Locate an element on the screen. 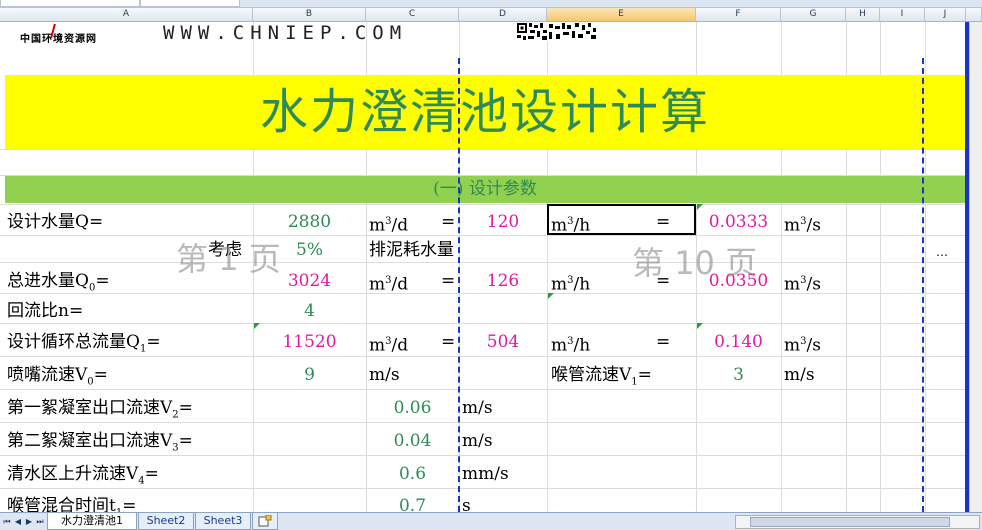 This screenshot has height=530, width=982. cell-throat-velocity: 3 is located at coordinates (738, 375).